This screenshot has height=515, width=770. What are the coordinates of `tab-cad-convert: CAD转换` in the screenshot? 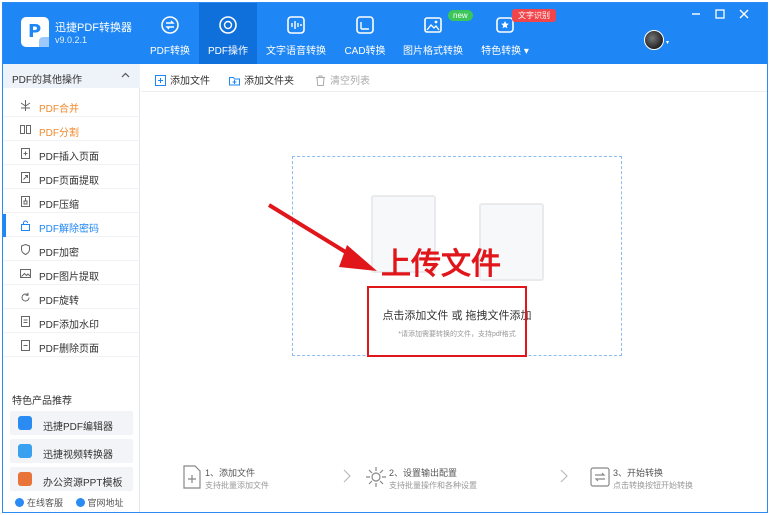 It's located at (365, 33).